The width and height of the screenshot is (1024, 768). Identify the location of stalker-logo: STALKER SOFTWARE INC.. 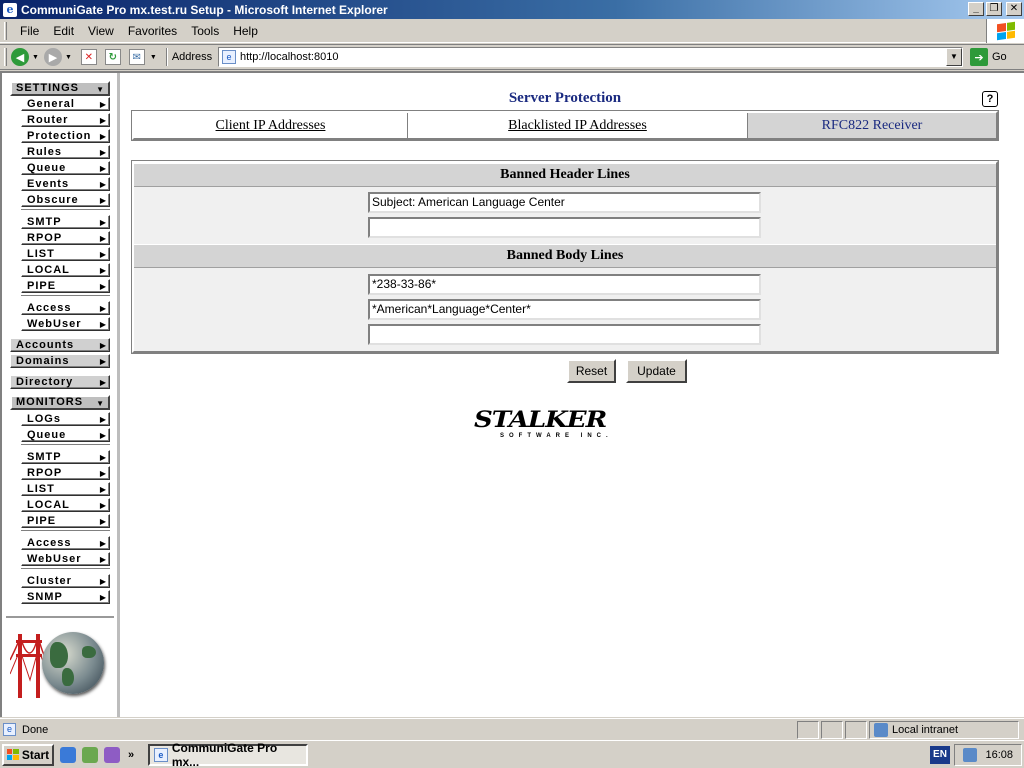
(566, 425).